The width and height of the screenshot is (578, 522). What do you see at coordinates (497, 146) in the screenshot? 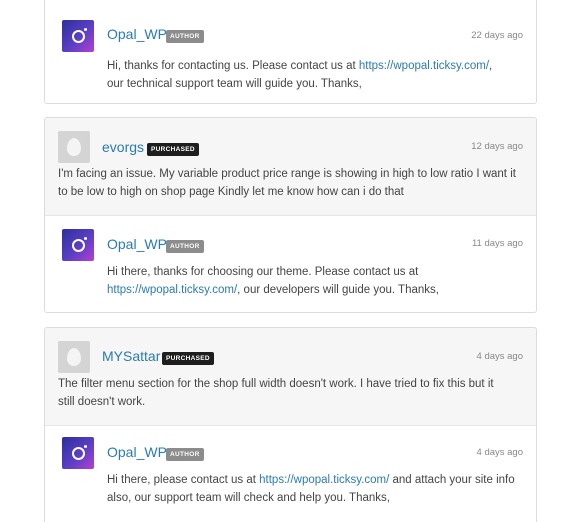
I see `comment-timestamp: 12 days ago` at bounding box center [497, 146].